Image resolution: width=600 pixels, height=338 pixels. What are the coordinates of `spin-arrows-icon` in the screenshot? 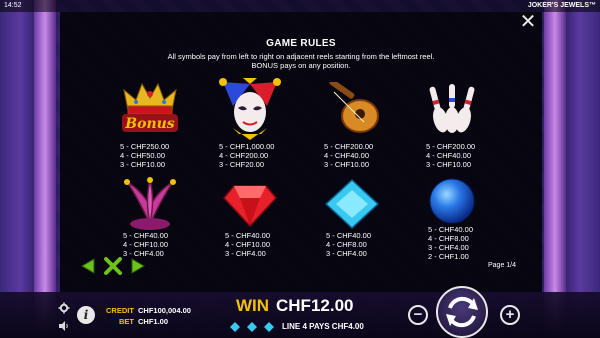 It's located at (462, 312).